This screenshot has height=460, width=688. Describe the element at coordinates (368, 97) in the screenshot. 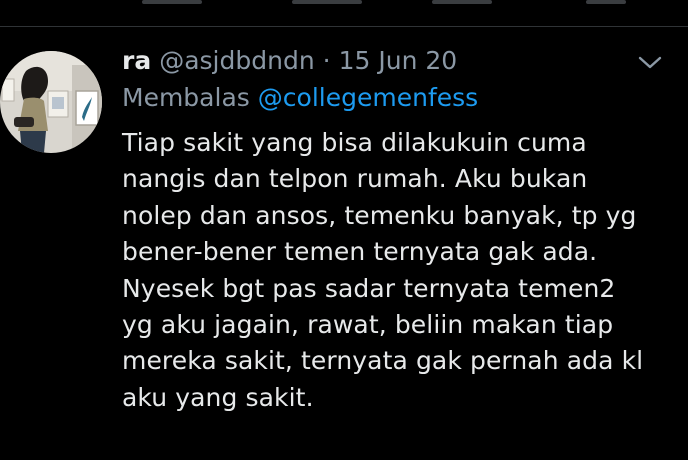

I see `reply-to-handle: @collegemenfess` at that location.